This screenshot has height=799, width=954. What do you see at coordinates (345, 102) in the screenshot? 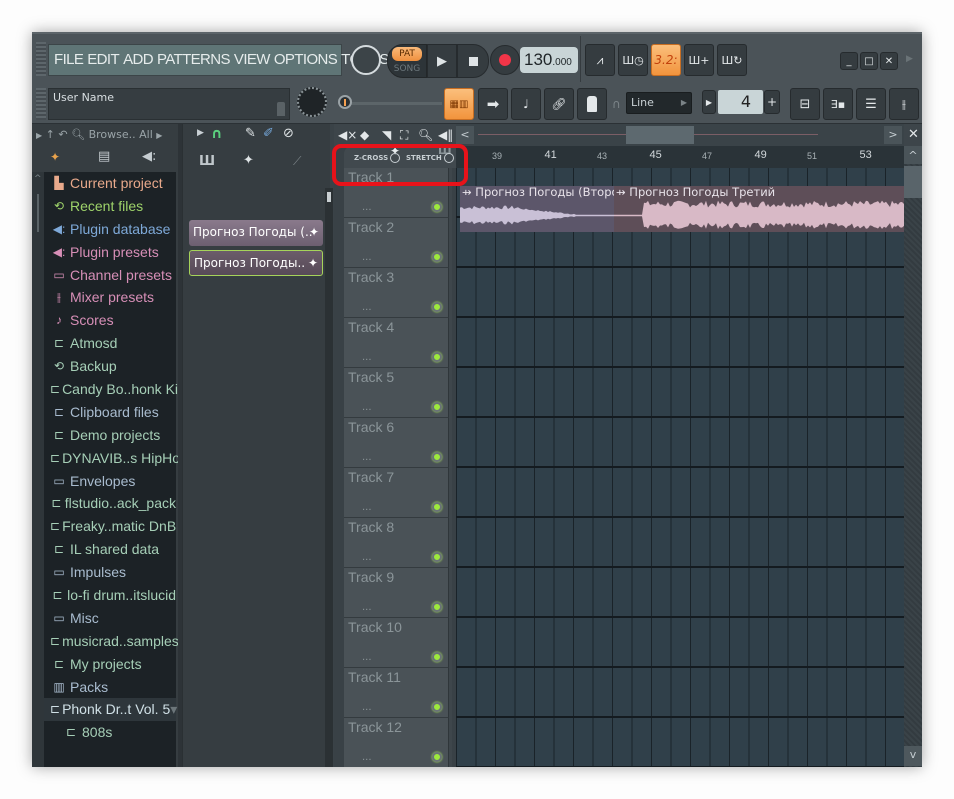
I see `slider-handle` at bounding box center [345, 102].